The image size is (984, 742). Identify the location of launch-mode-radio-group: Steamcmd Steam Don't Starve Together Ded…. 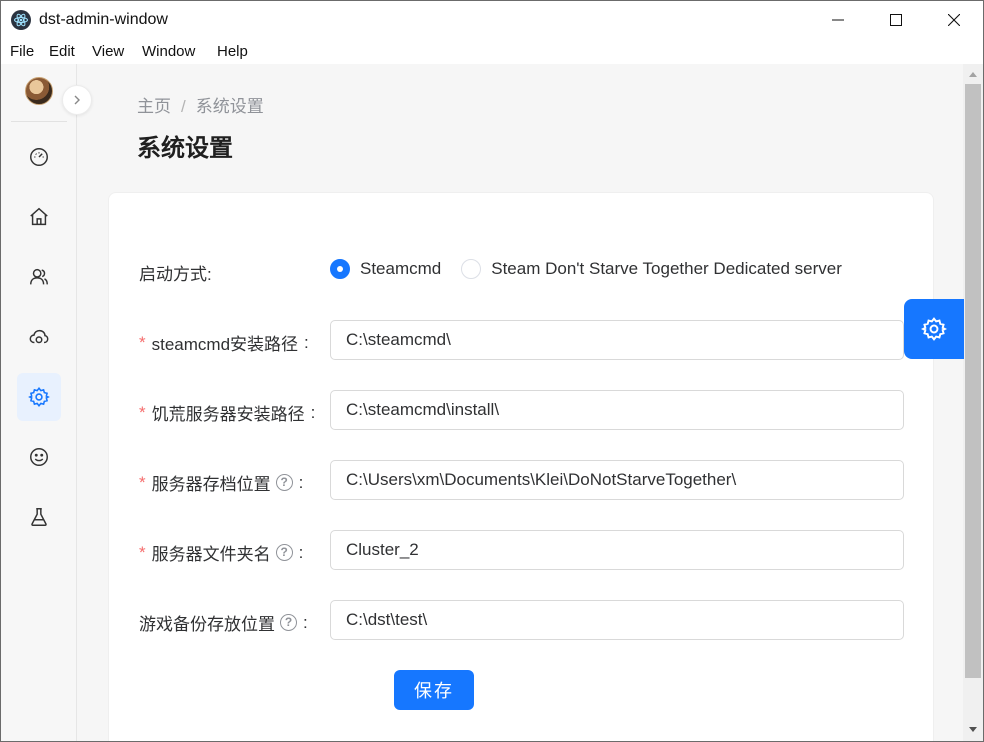
(596, 269).